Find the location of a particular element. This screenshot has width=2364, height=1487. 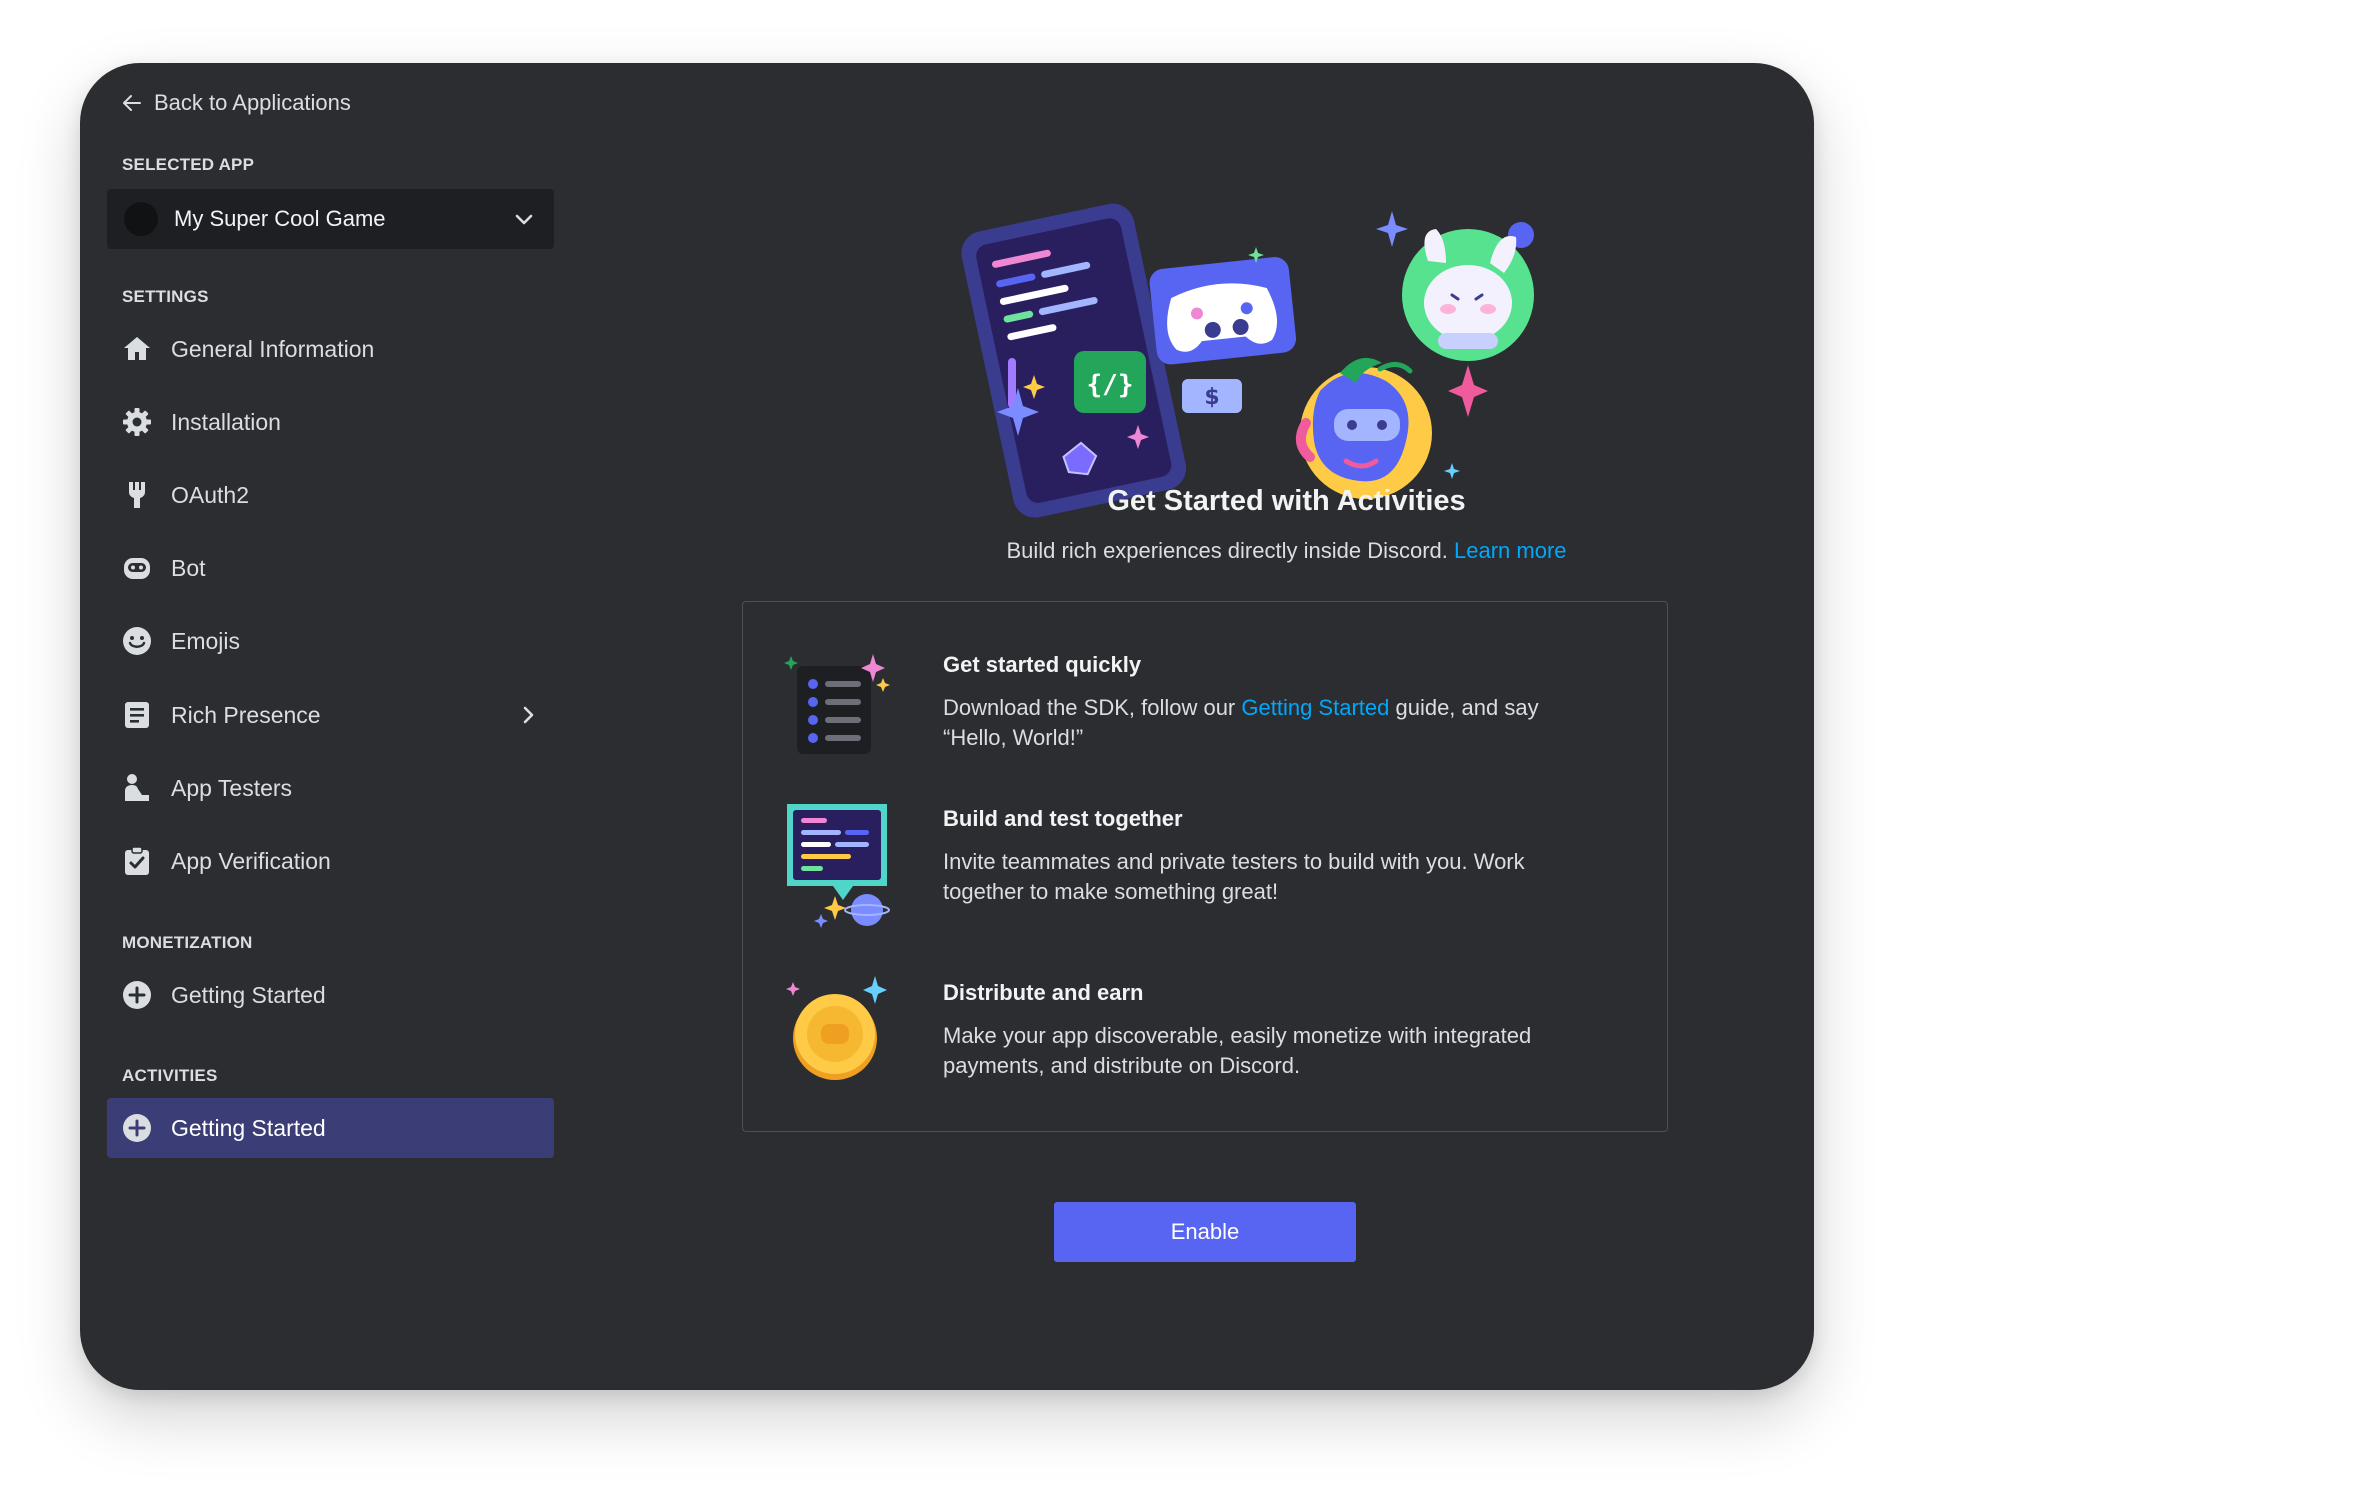

sidebar-item-app-verification: App Verification is located at coordinates (330, 861).